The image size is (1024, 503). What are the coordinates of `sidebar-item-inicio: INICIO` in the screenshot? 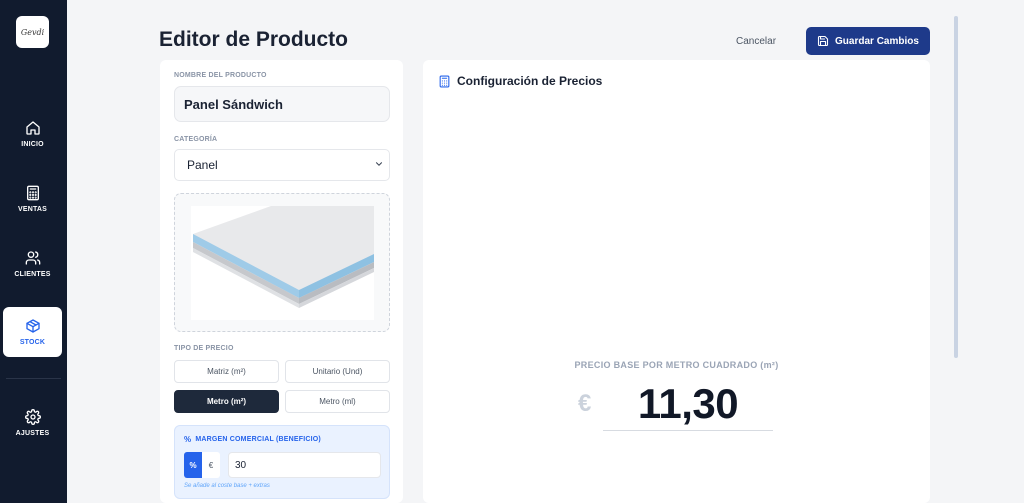 It's located at (32, 134).